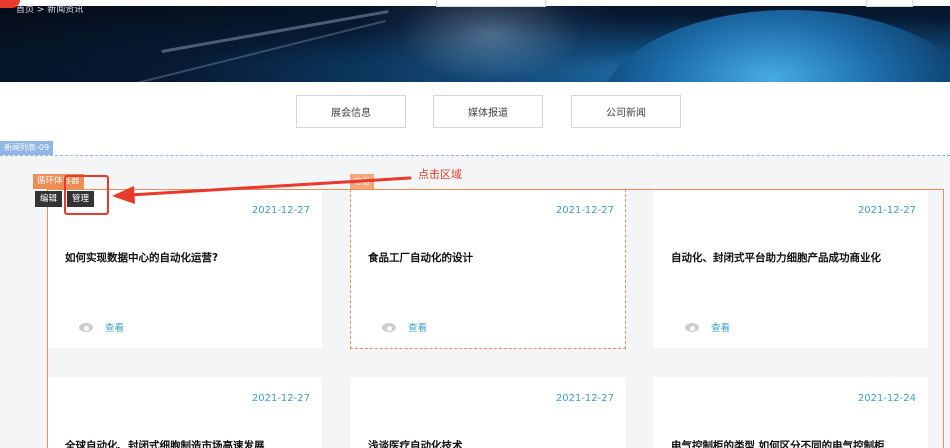  What do you see at coordinates (362, 181) in the screenshot?
I see `container-tag: 容器` at bounding box center [362, 181].